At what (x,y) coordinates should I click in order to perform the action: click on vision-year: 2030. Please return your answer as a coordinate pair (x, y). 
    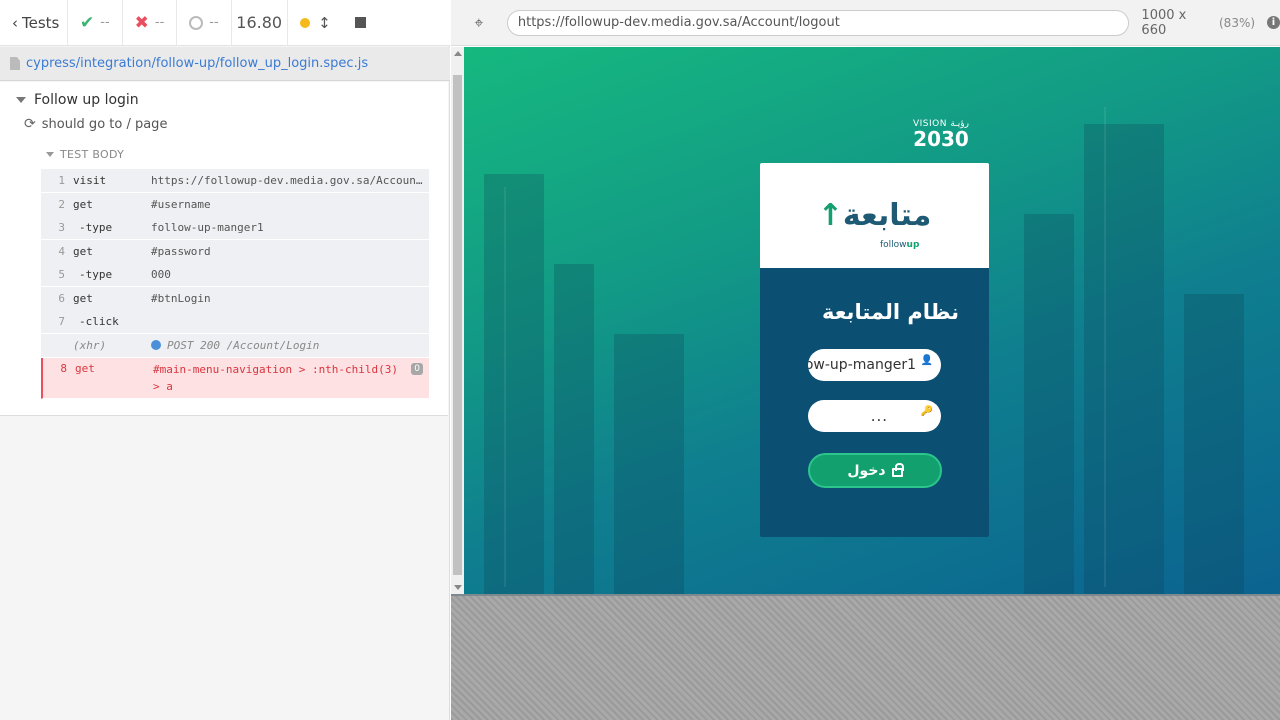
    Looking at the image, I should click on (941, 139).